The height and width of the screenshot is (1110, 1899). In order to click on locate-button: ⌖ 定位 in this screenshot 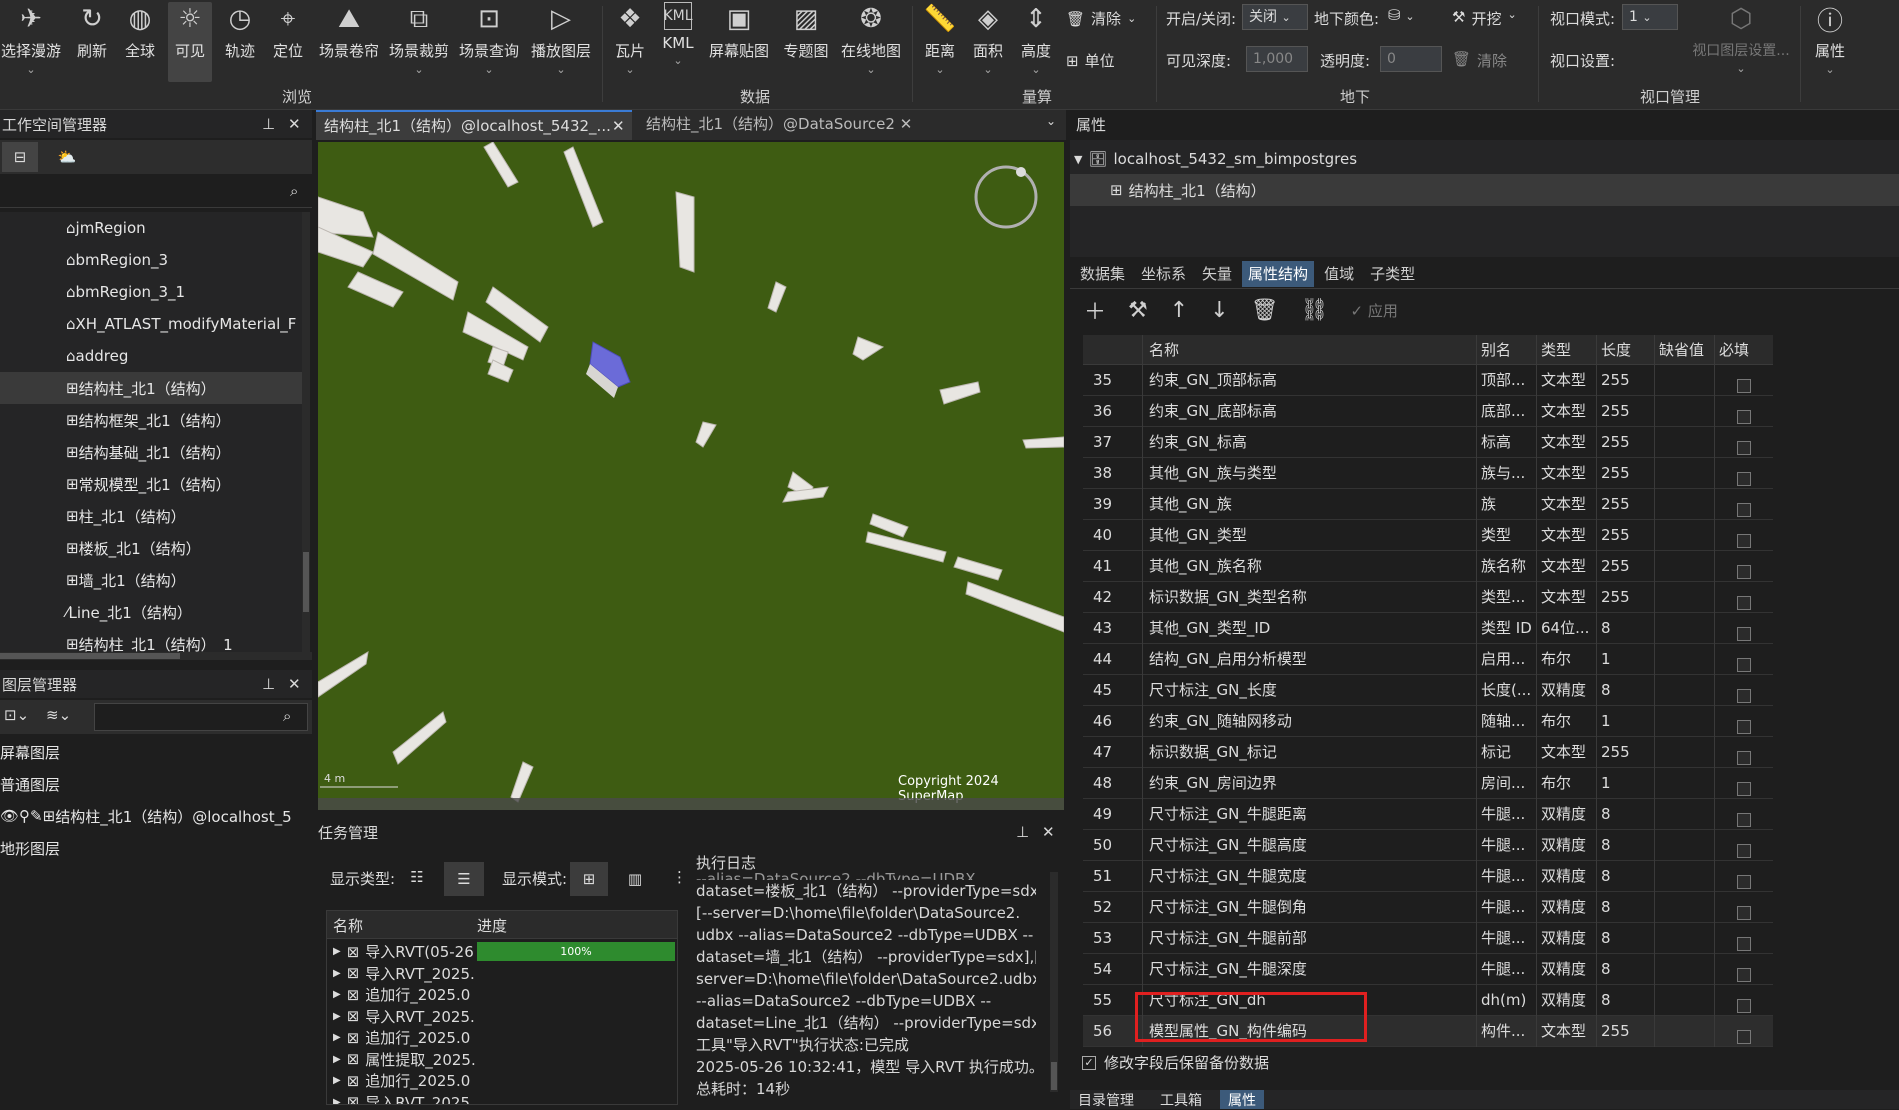, I will do `click(288, 31)`.